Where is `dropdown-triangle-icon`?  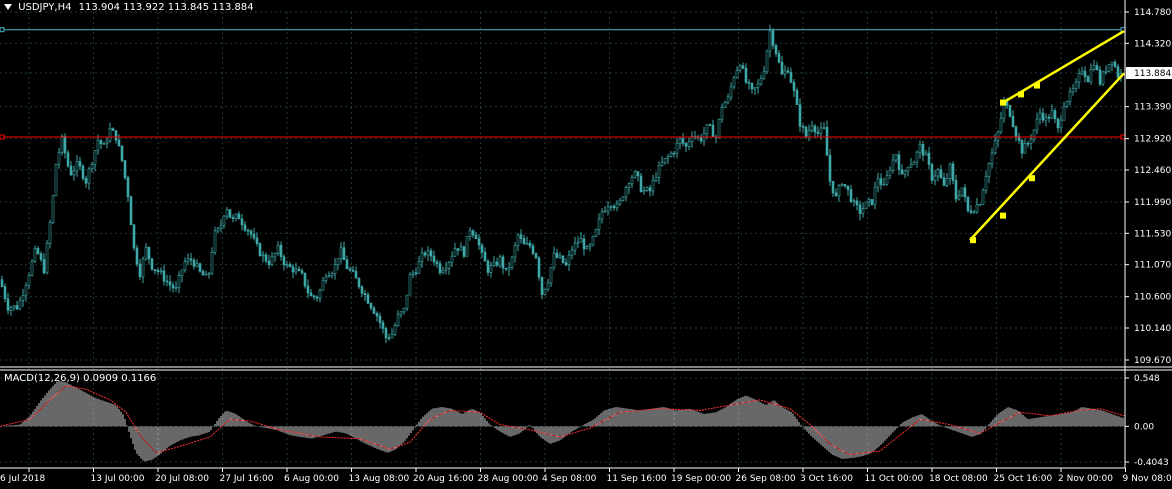 dropdown-triangle-icon is located at coordinates (8, 7).